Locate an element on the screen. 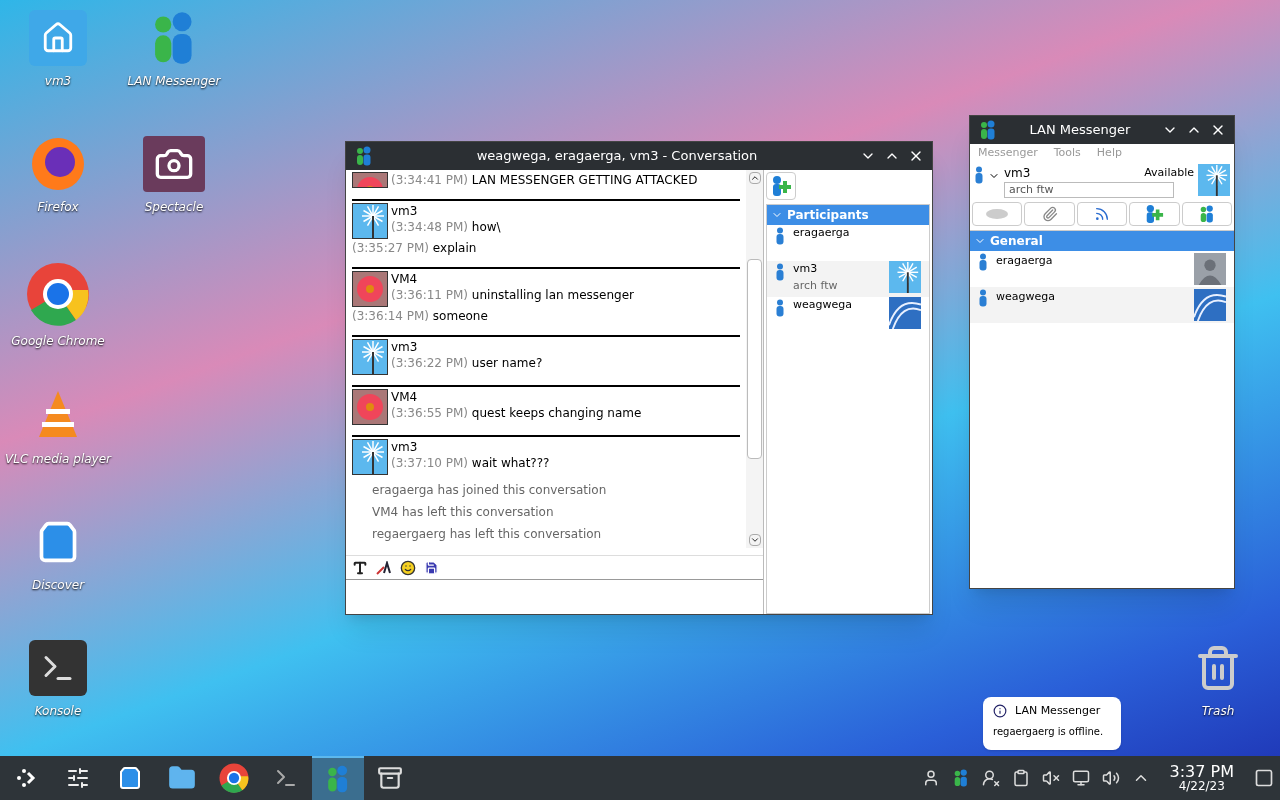  broadcast-button is located at coordinates (1102, 214).